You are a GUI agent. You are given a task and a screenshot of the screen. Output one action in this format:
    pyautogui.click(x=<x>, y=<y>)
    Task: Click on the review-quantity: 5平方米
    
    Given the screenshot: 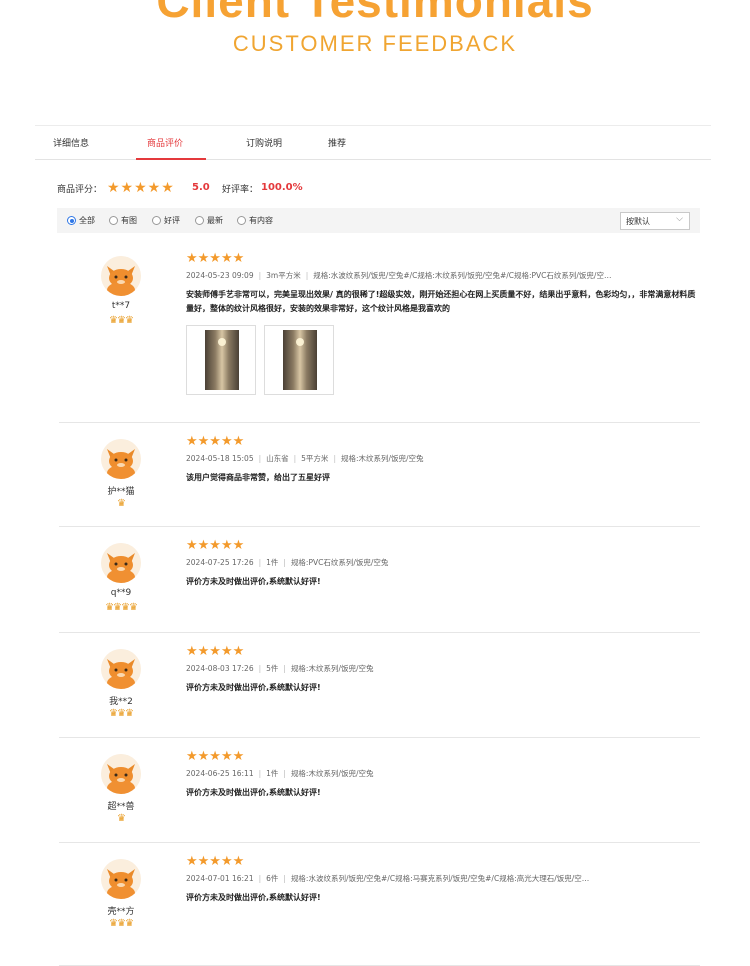 What is the action you would take?
    pyautogui.click(x=315, y=458)
    